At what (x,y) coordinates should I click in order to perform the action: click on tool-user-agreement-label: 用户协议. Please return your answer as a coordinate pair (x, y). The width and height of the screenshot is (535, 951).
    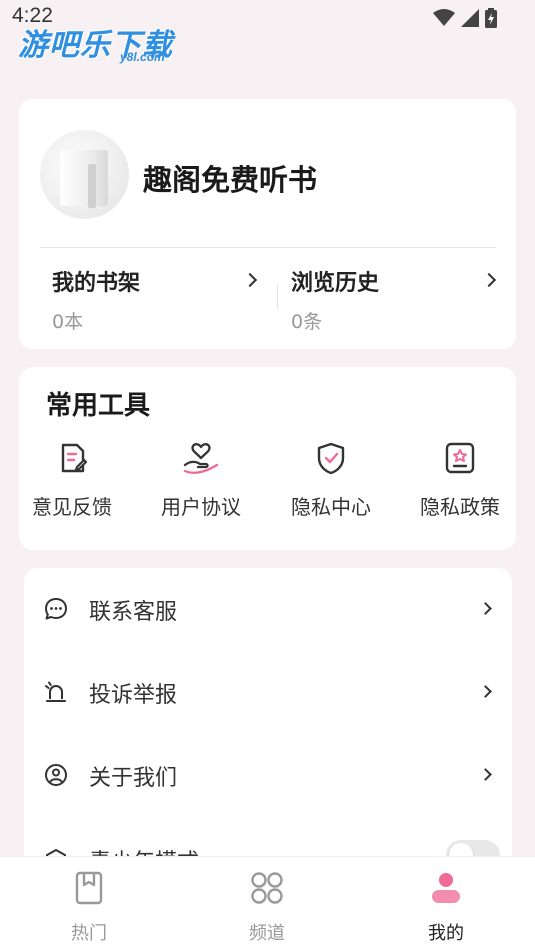
    Looking at the image, I should click on (201, 507).